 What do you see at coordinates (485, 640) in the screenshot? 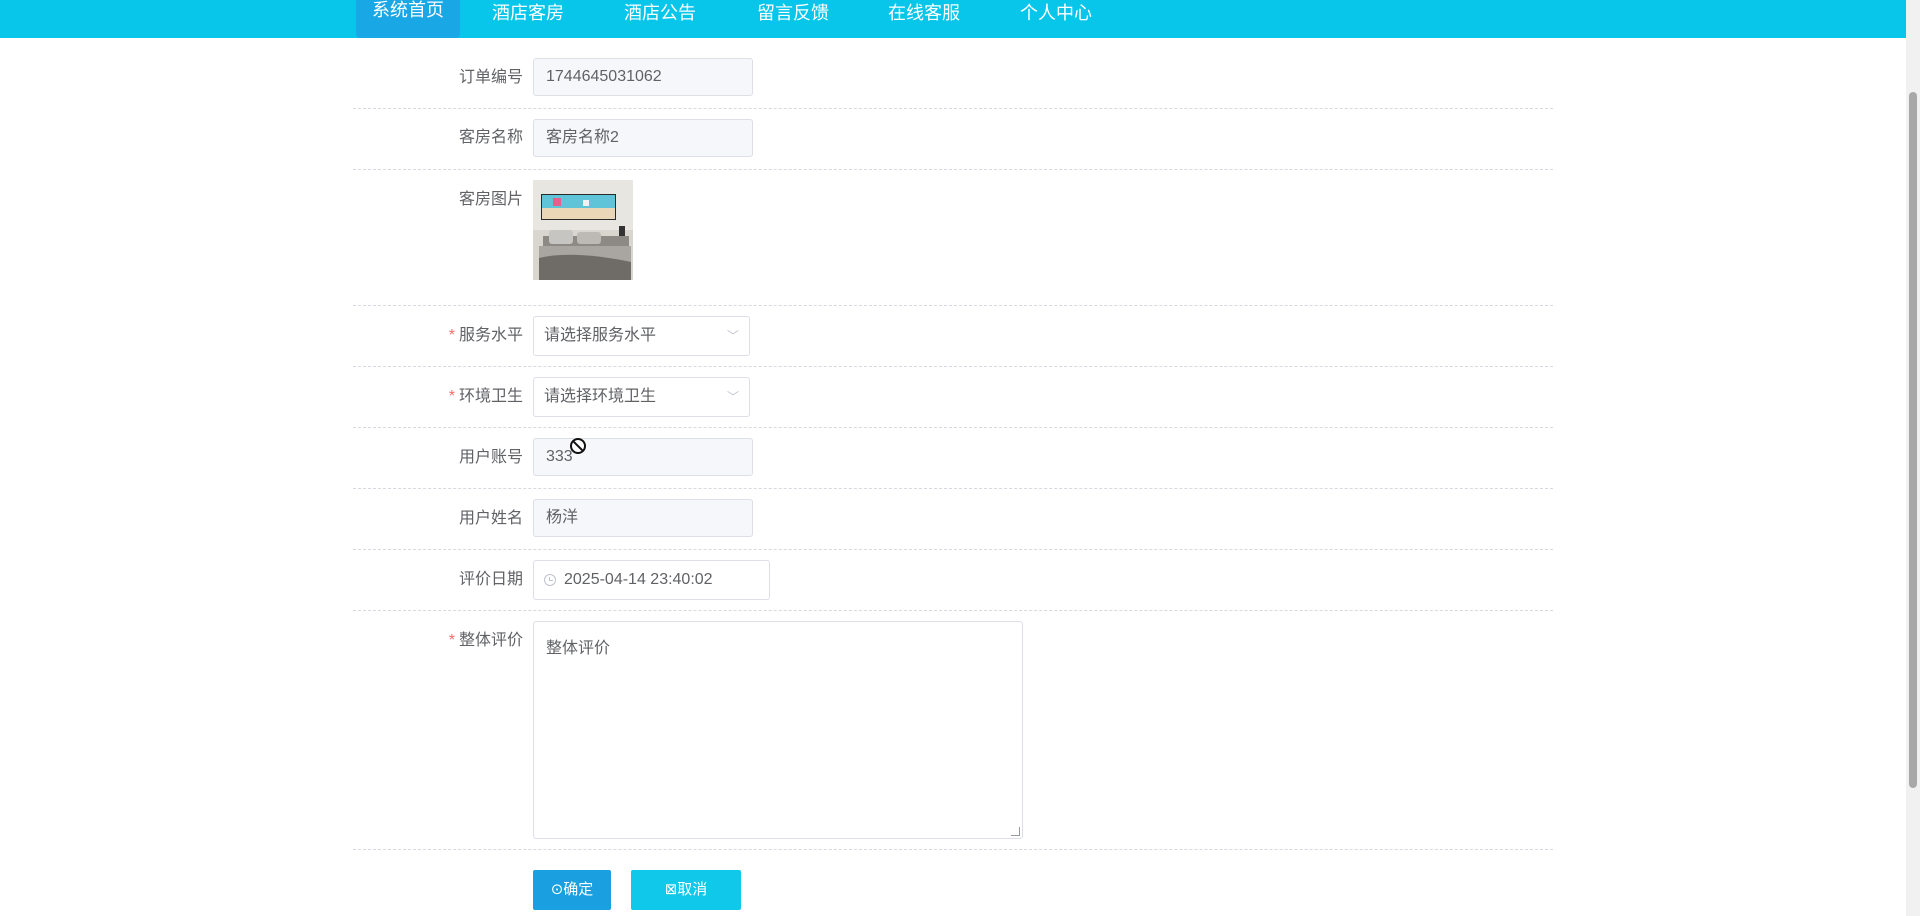
I see `overall-review-label: * 整体评价` at bounding box center [485, 640].